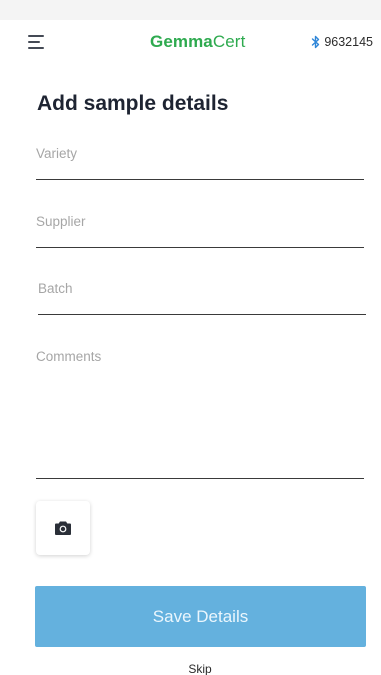 This screenshot has height=675, width=381. What do you see at coordinates (202, 298) in the screenshot?
I see `batch-field` at bounding box center [202, 298].